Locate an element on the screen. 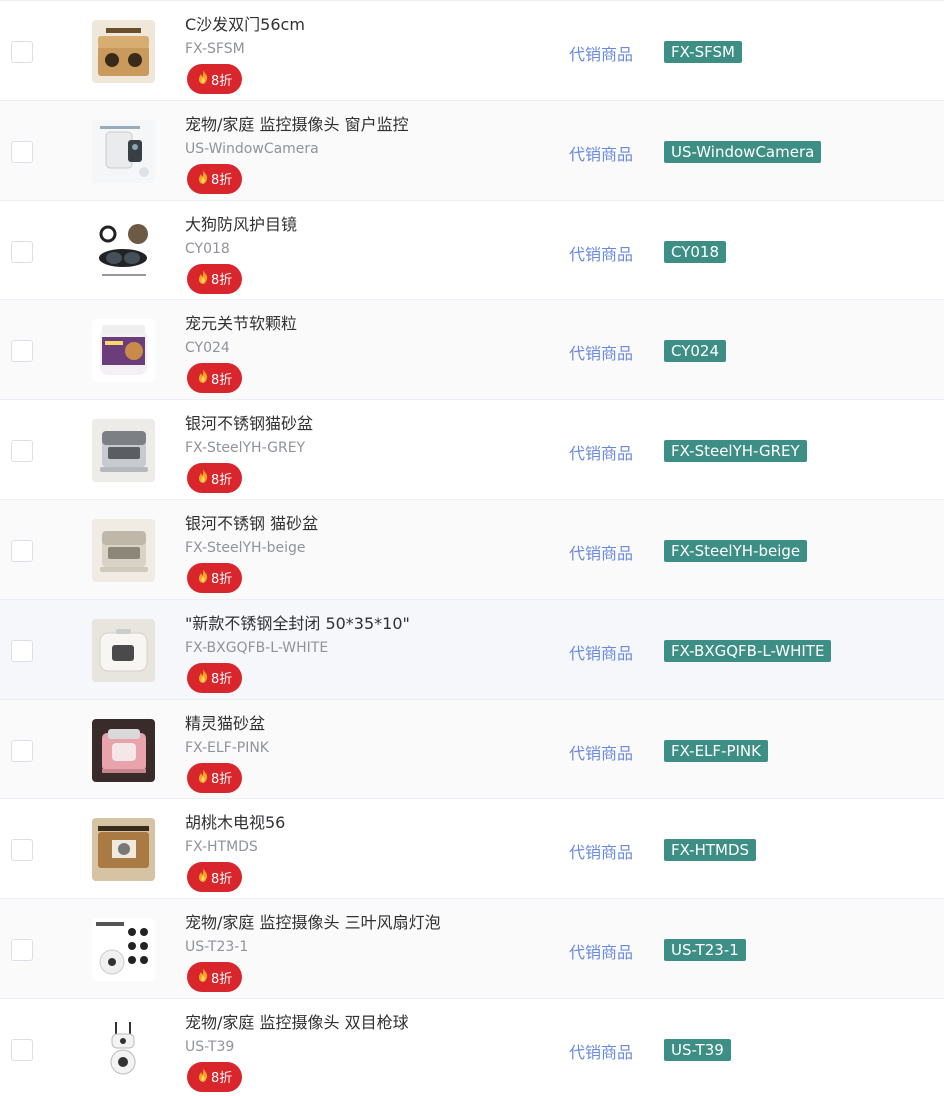 Image resolution: width=944 pixels, height=1096 pixels. sku-tag: FX-ELF-PINK is located at coordinates (716, 750).